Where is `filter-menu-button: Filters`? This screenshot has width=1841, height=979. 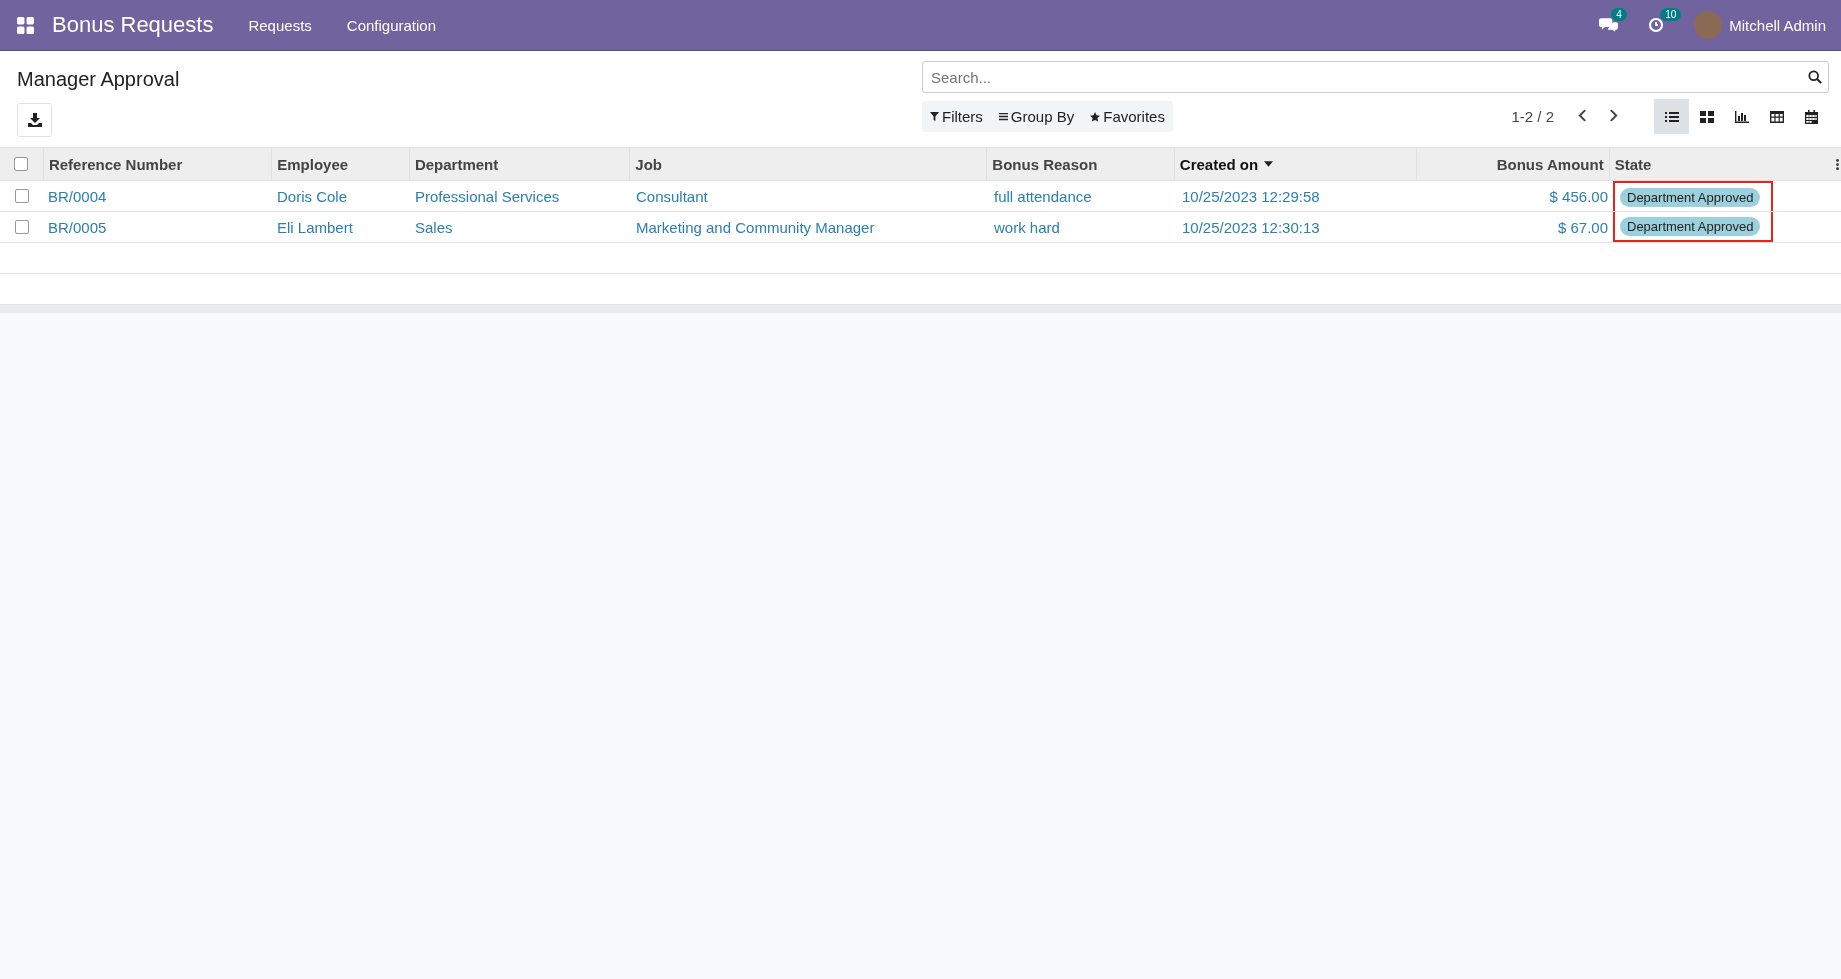
filter-menu-button: Filters is located at coordinates (956, 116).